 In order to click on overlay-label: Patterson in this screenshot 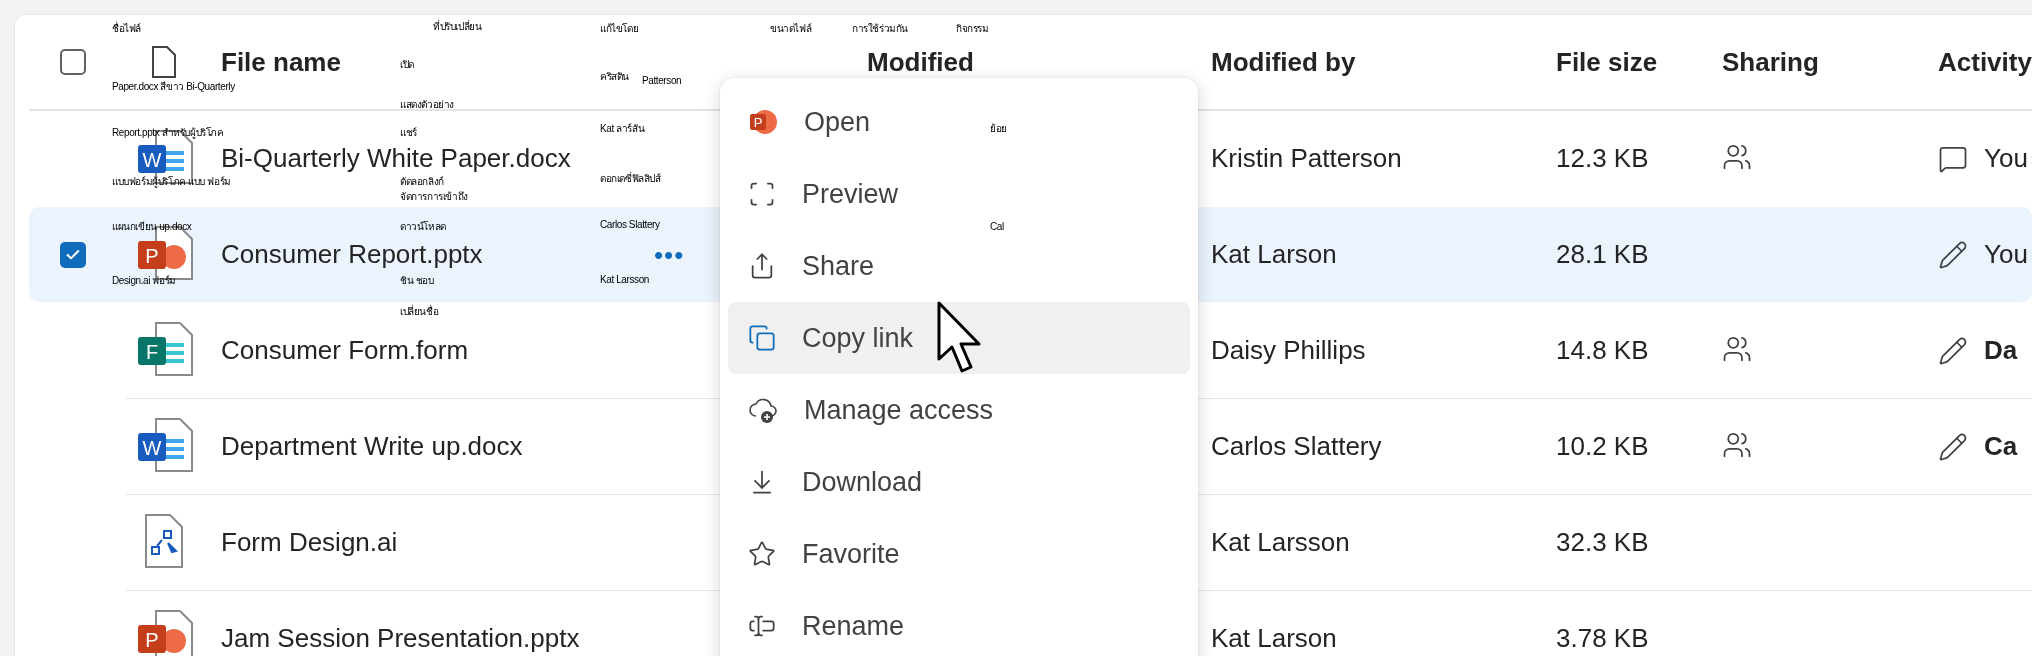, I will do `click(662, 81)`.